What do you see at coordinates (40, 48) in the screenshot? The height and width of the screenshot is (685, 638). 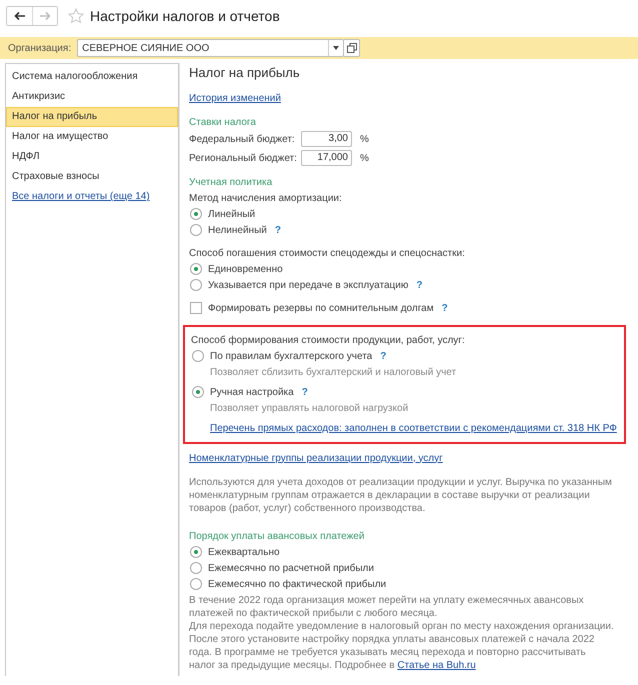 I see `organization-label: Организация:` at bounding box center [40, 48].